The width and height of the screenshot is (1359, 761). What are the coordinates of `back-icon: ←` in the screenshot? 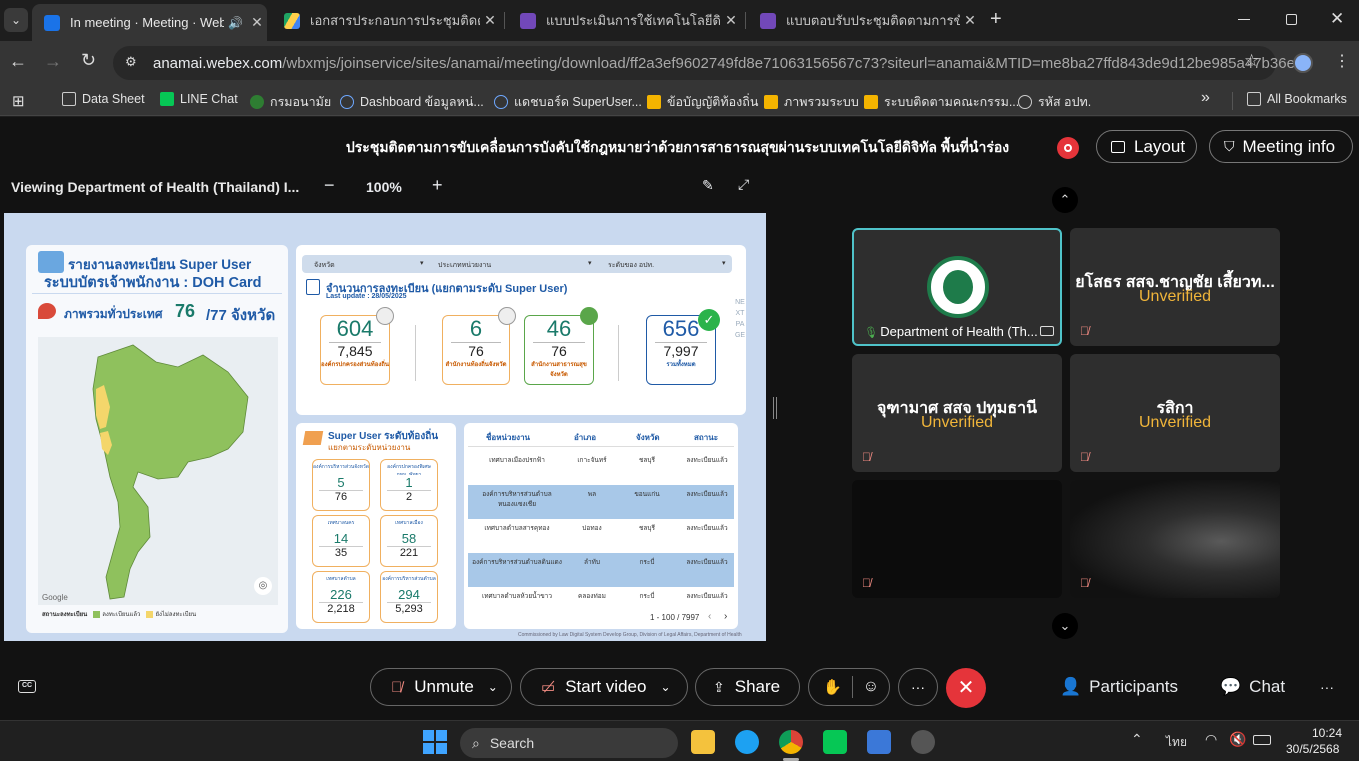 It's located at (18, 61).